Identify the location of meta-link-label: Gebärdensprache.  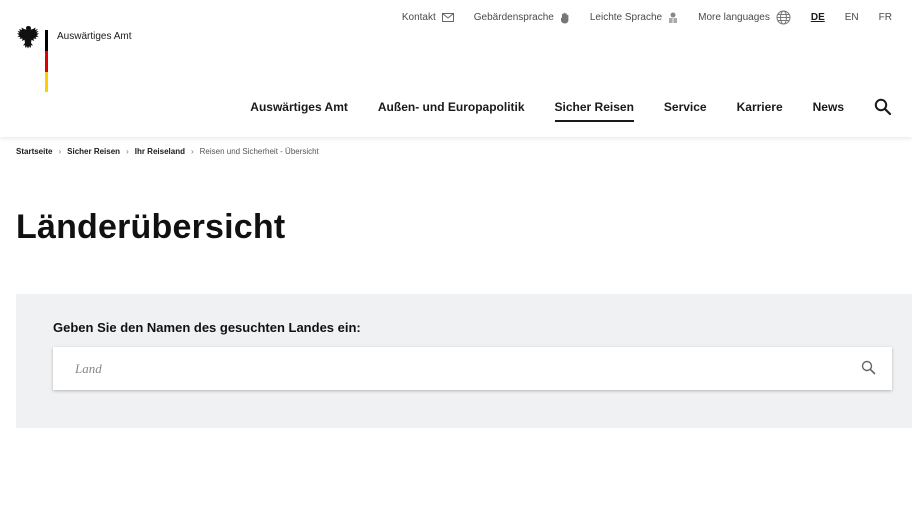
(513, 17).